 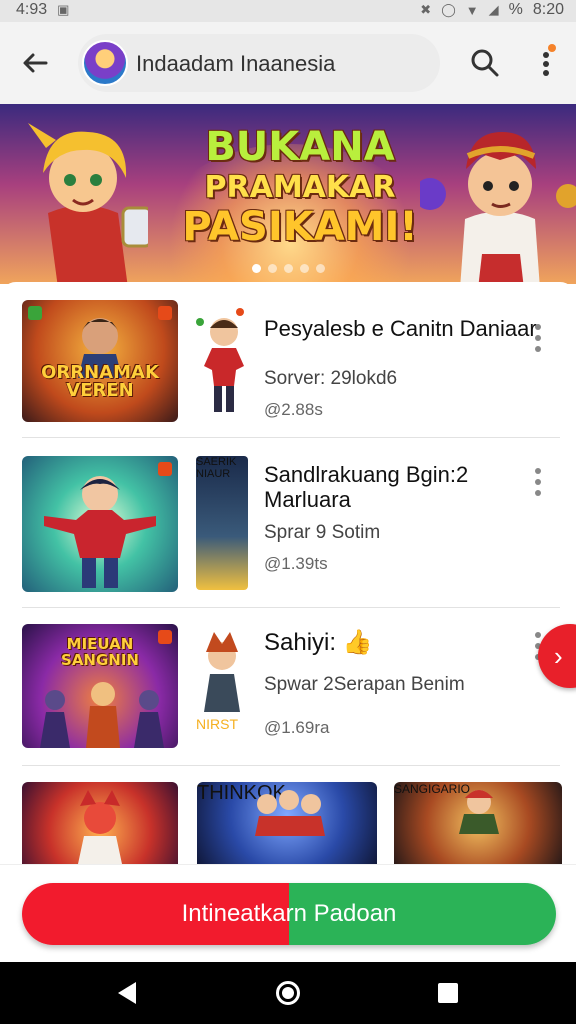 I want to click on signal-icon: ◢, so click(x=493, y=9).